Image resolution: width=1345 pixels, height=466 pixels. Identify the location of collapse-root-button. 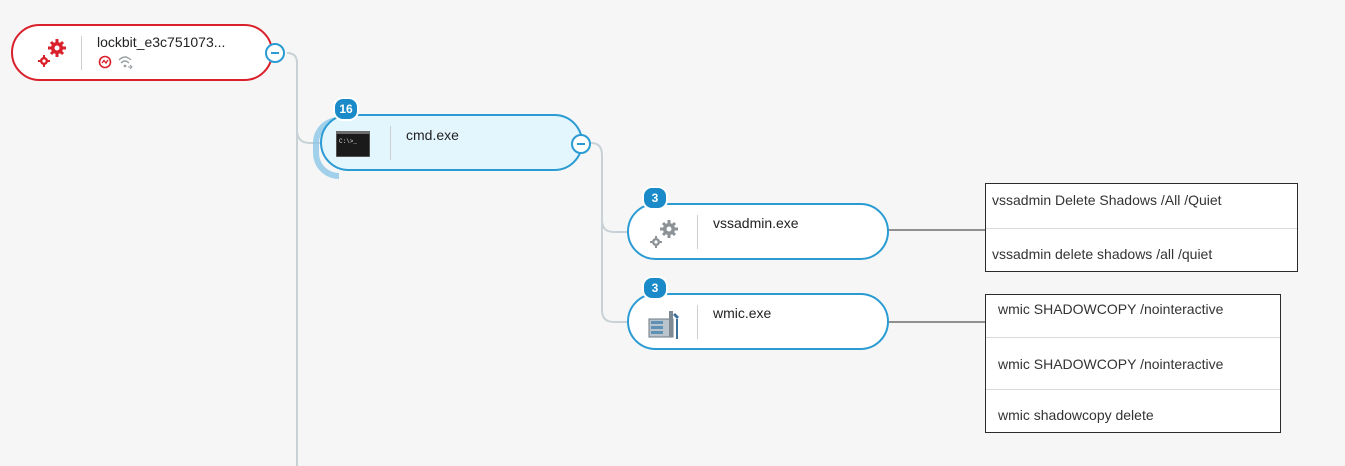
(275, 53).